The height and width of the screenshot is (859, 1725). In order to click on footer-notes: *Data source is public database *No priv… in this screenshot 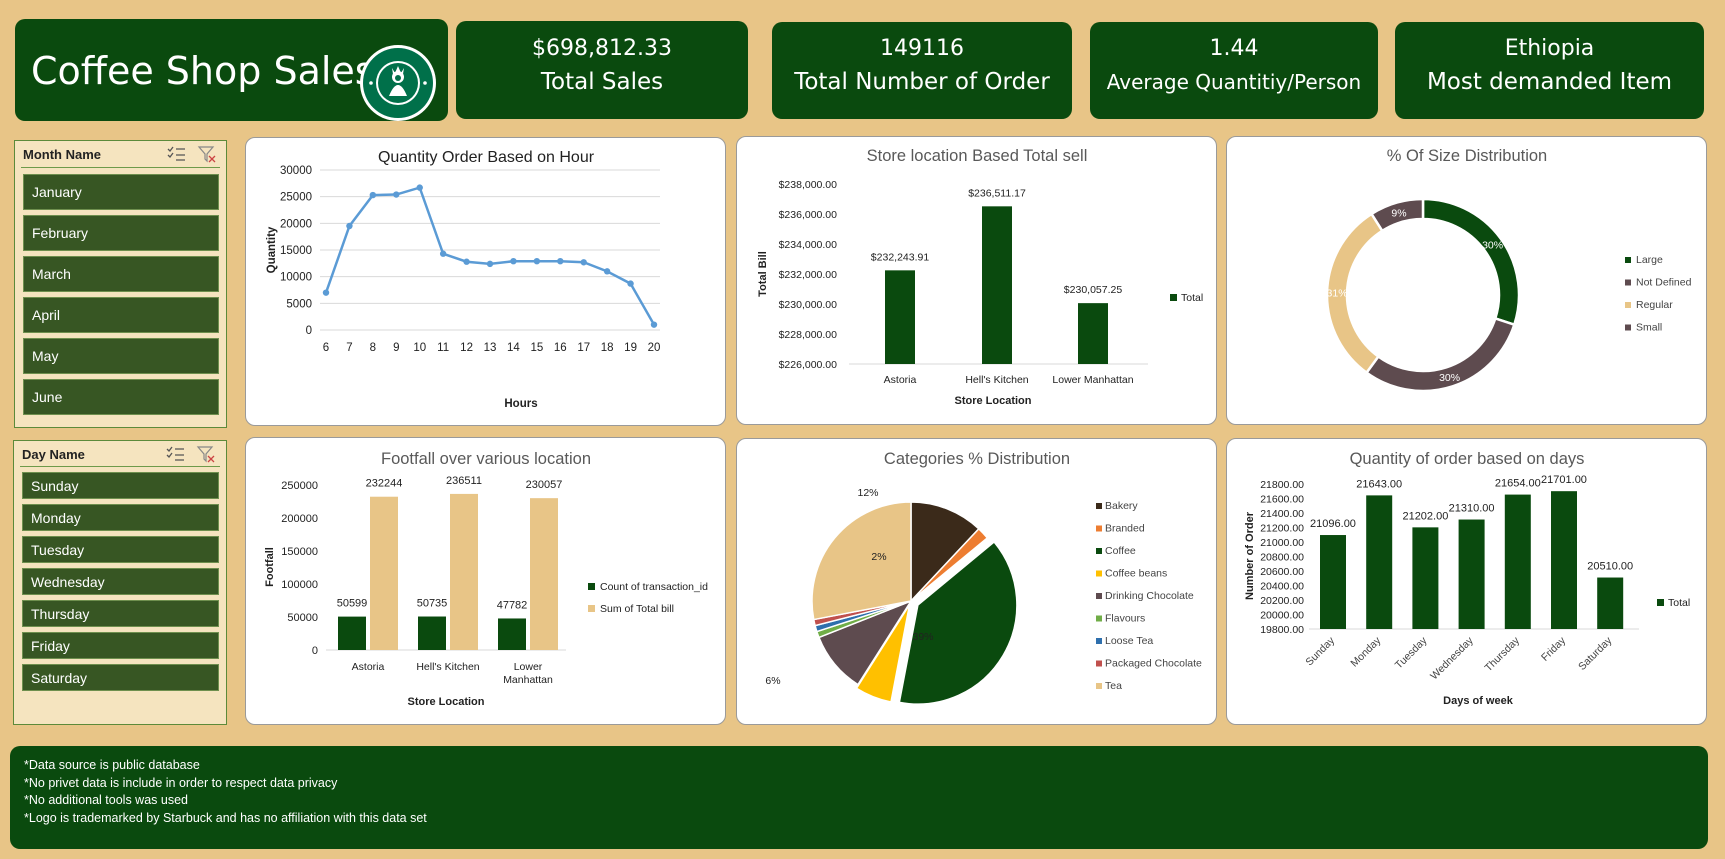, I will do `click(859, 797)`.